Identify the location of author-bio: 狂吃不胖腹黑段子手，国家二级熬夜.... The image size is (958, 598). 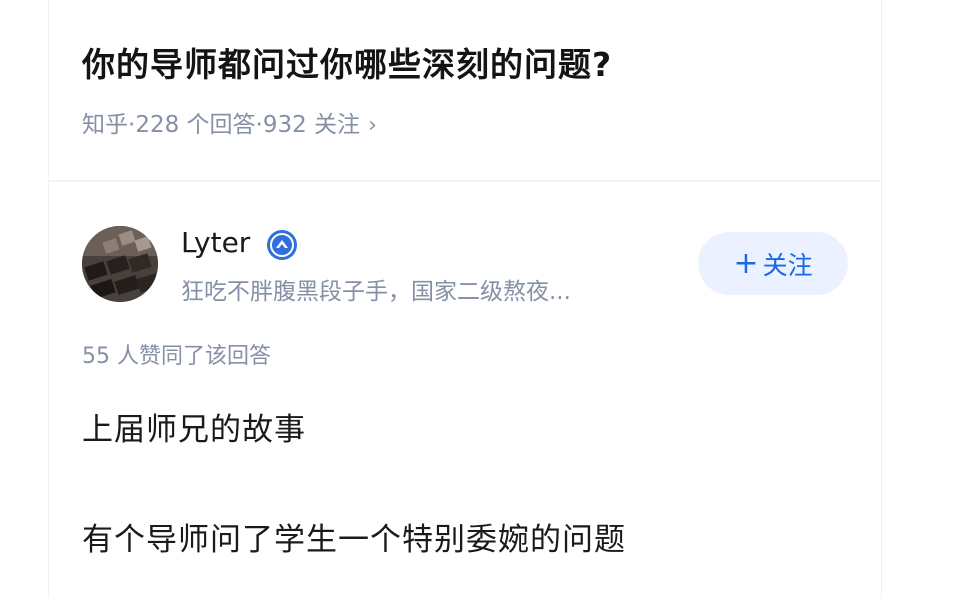
(376, 292).